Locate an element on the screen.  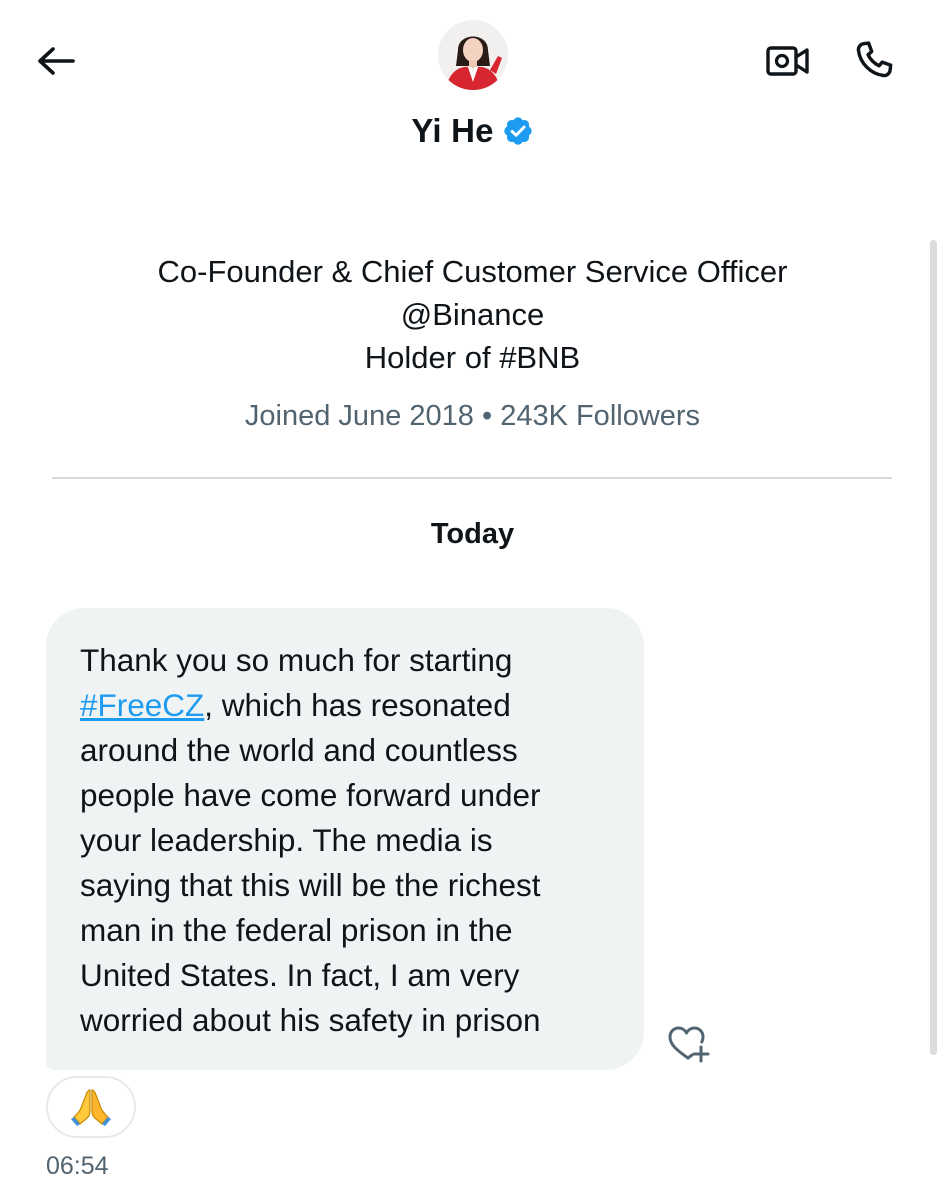
avatar is located at coordinates (473, 55).